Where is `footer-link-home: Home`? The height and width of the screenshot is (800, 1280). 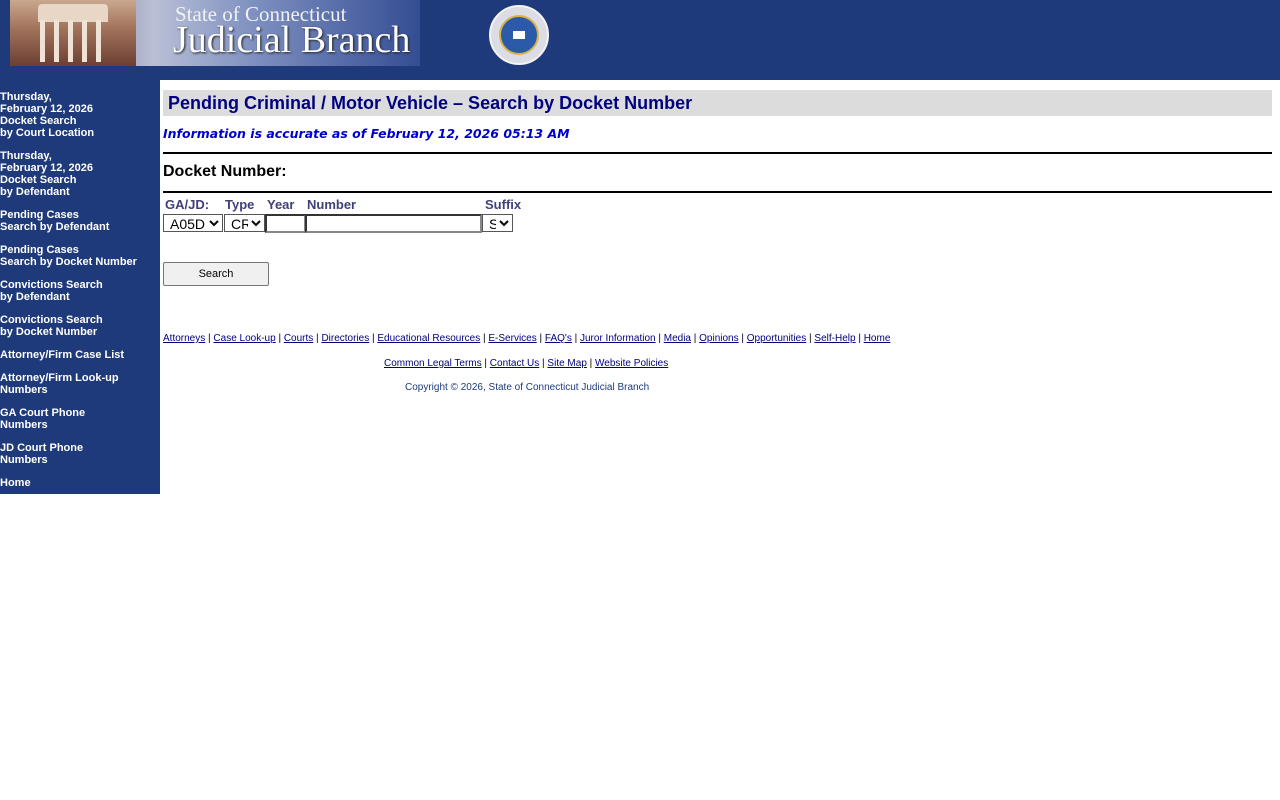
footer-link-home: Home is located at coordinates (877, 338).